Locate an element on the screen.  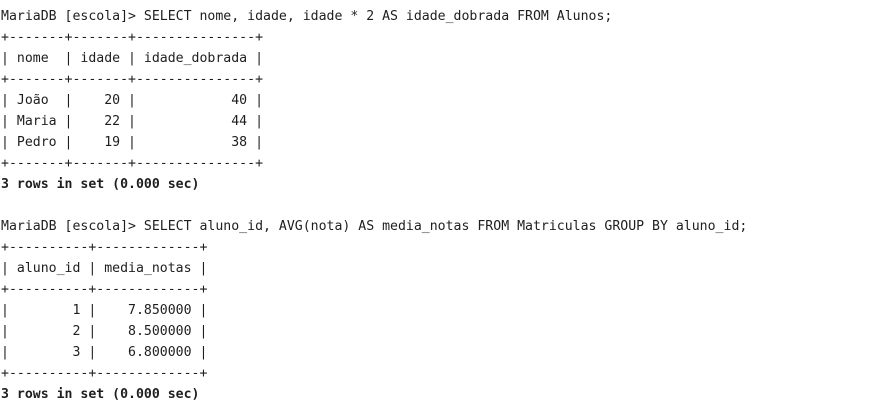
table-row: | Maria | 22 | 44 | is located at coordinates (132, 121).